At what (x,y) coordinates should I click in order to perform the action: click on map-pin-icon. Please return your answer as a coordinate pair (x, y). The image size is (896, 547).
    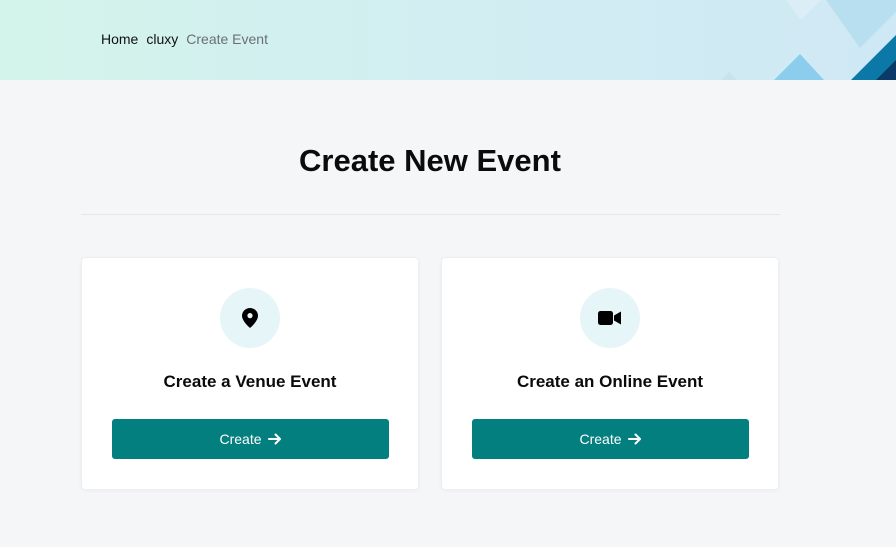
    Looking at the image, I should click on (250, 318).